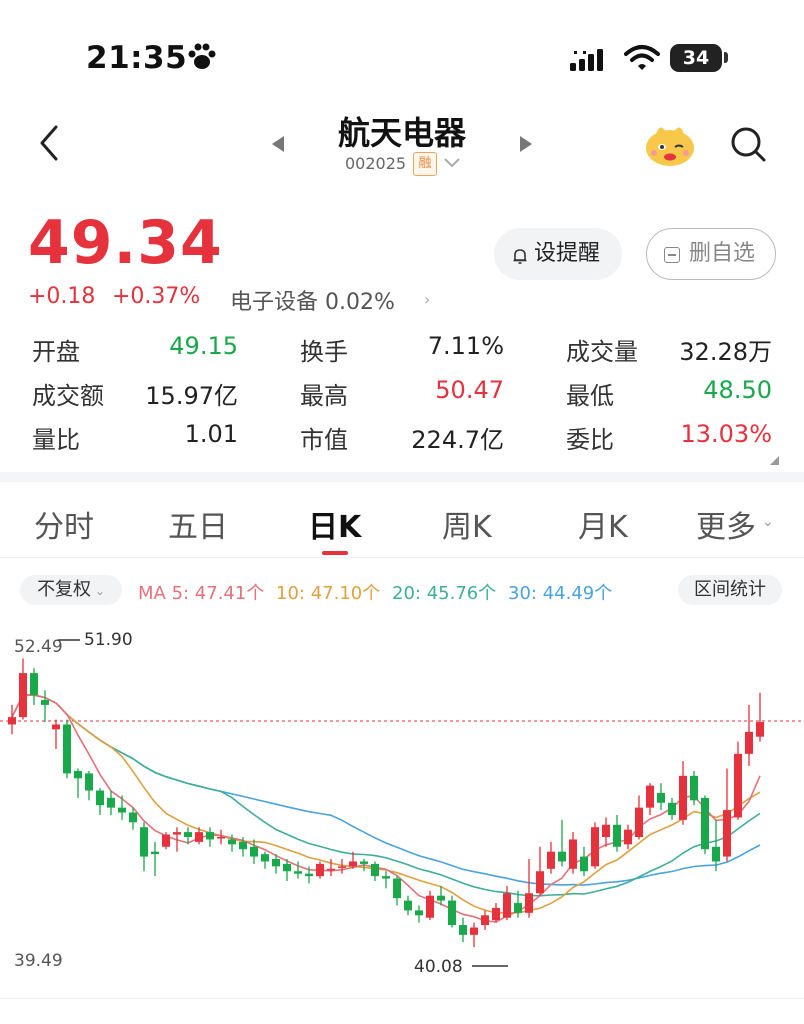 The image size is (804, 1024). I want to click on tab-monthly-k: 月K, so click(603, 524).